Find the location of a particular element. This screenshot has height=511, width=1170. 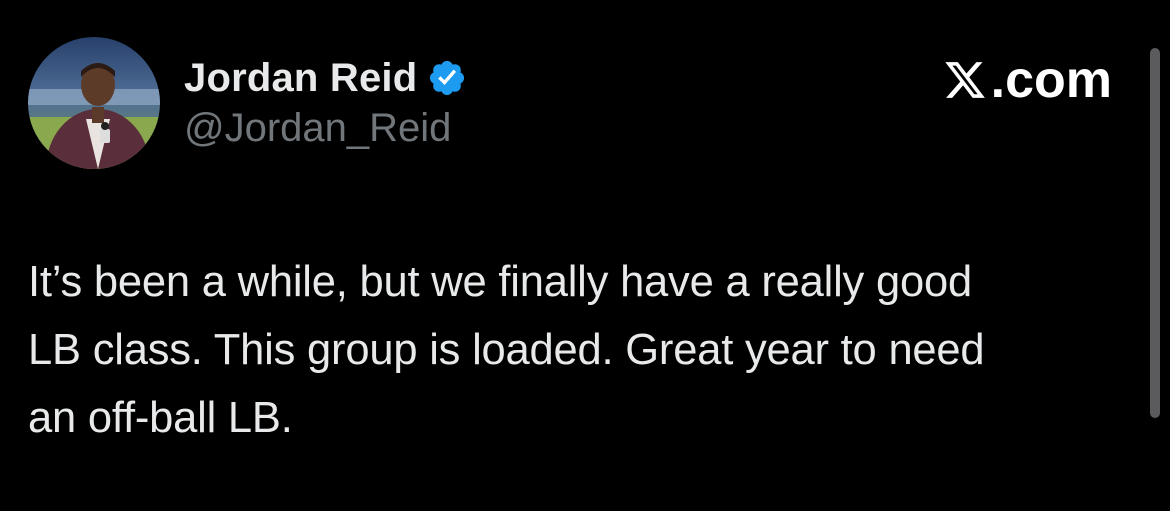

avatar-photo is located at coordinates (94, 103).